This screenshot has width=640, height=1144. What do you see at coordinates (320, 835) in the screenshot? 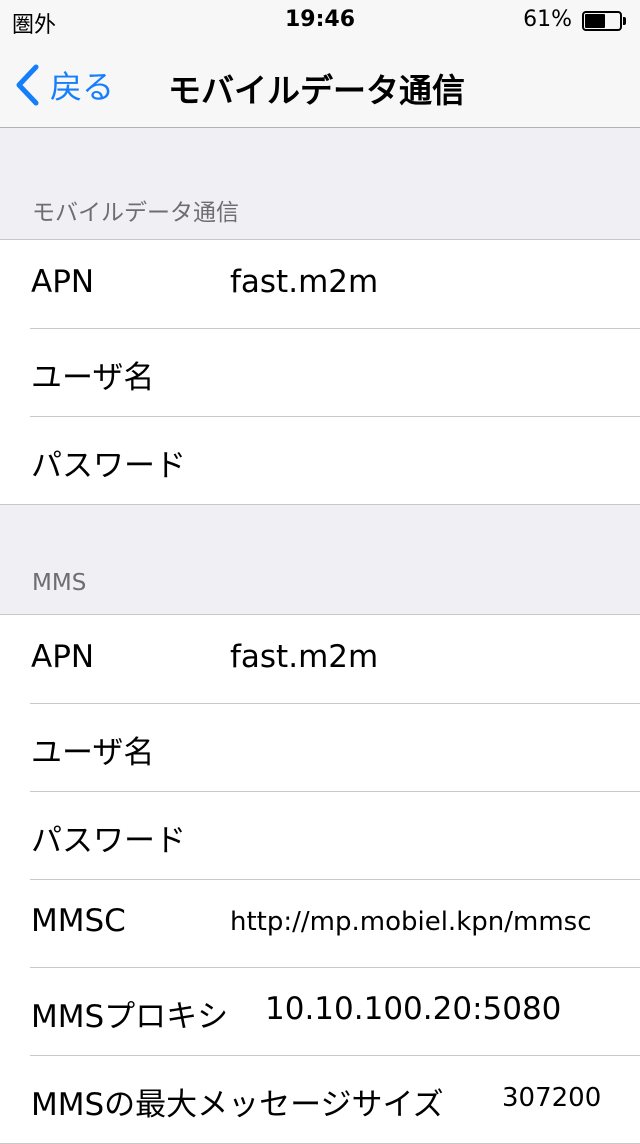
I see `mms-password-row: パスワード` at bounding box center [320, 835].